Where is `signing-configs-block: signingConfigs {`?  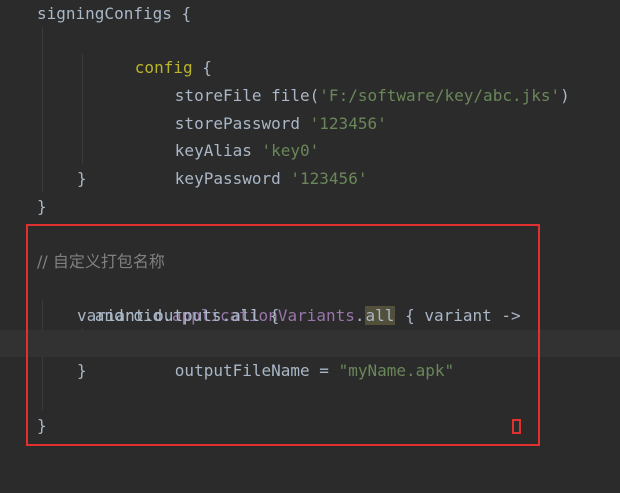
signing-configs-block: signingConfigs { is located at coordinates (114, 13).